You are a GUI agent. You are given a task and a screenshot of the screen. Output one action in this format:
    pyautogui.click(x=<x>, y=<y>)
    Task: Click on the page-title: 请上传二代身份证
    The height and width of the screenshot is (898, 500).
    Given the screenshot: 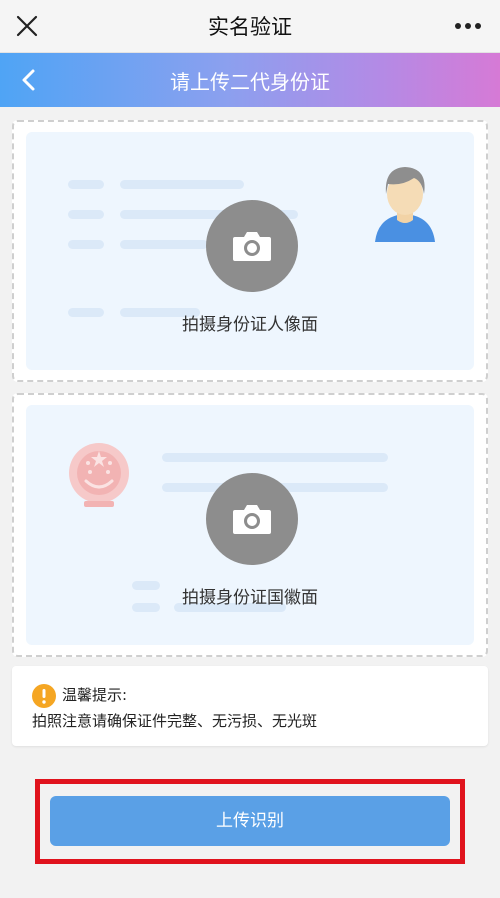 What is the action you would take?
    pyautogui.click(x=250, y=82)
    